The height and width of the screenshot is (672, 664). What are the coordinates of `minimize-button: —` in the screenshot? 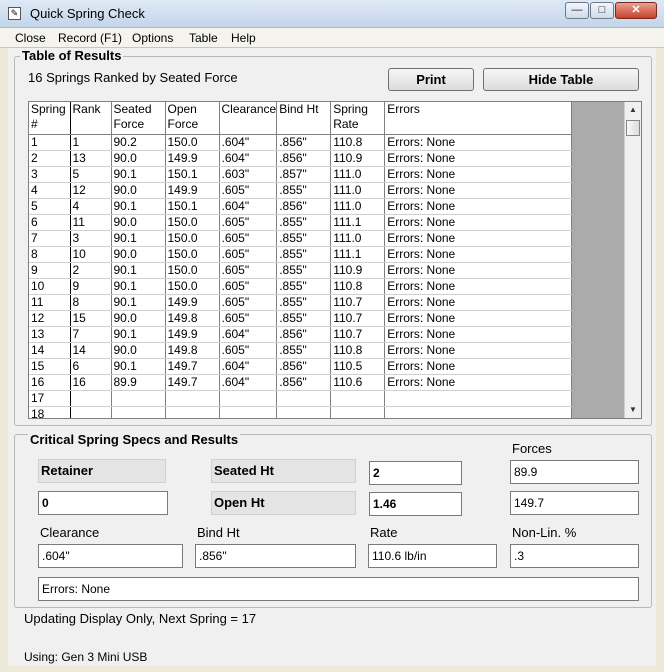 It's located at (577, 10).